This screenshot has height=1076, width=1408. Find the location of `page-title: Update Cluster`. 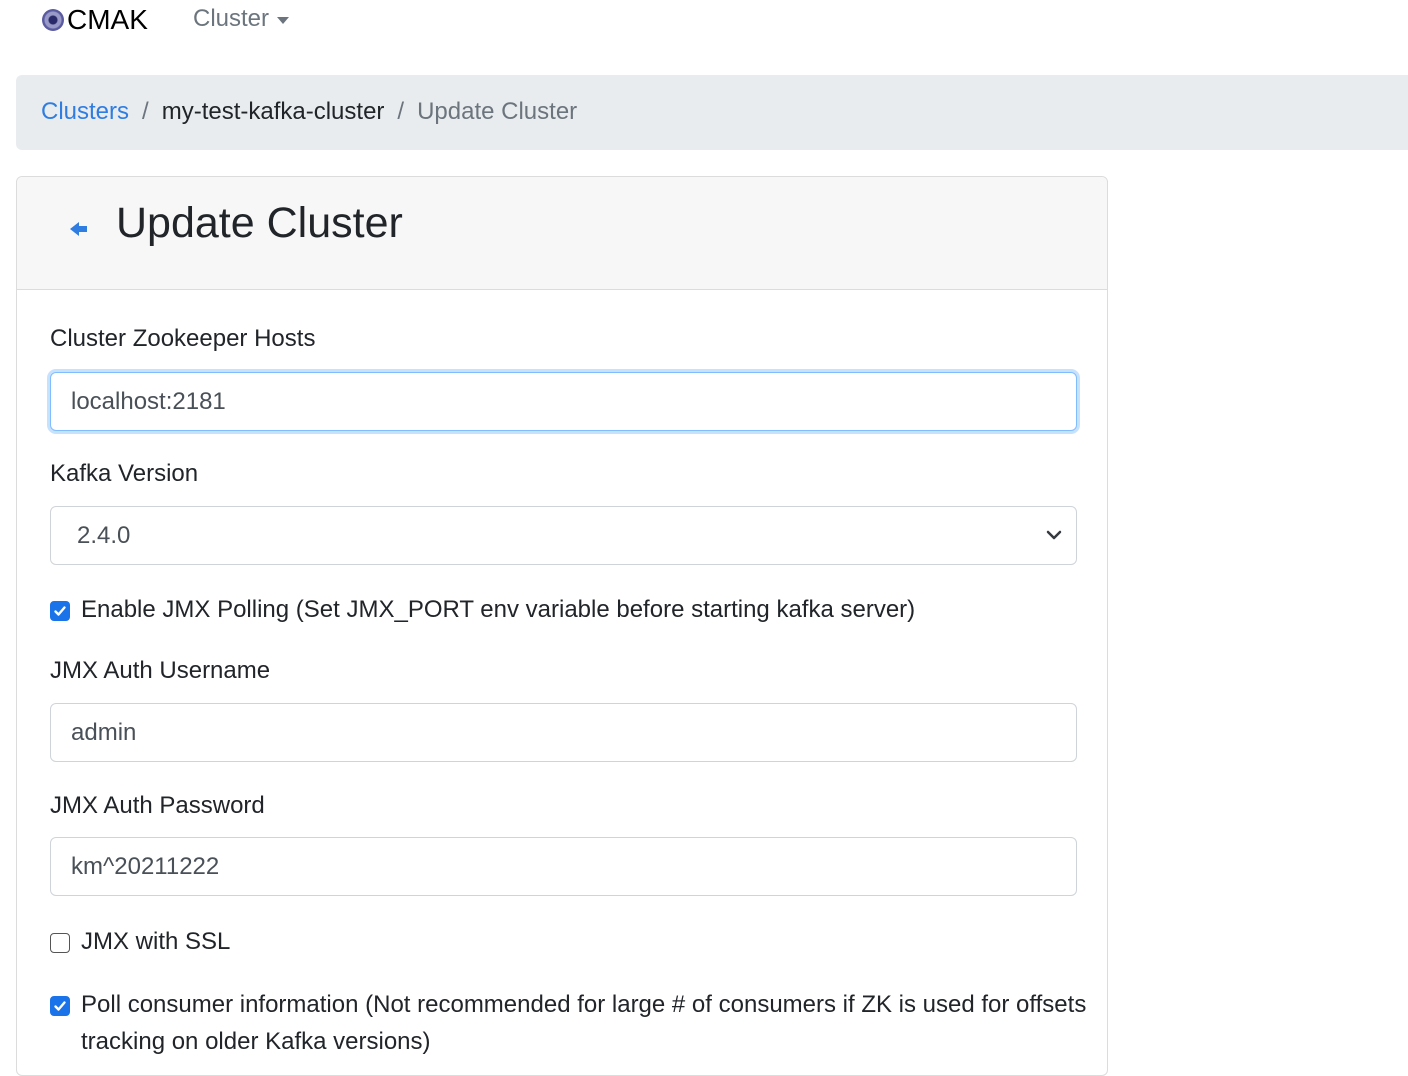

page-title: Update Cluster is located at coordinates (259, 223).